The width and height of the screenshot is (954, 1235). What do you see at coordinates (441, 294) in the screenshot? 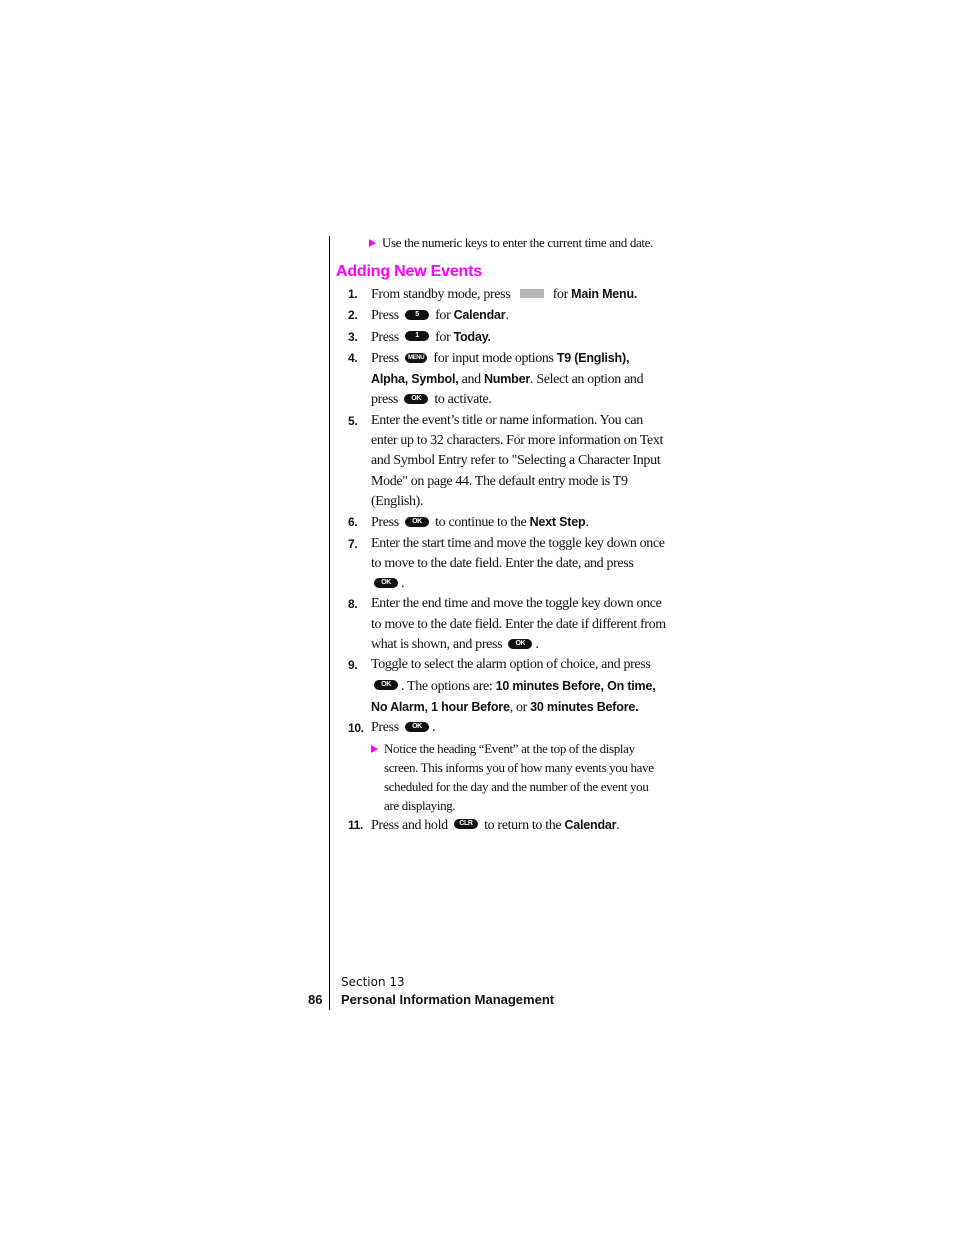
I see `step-text: From standby mode, press` at bounding box center [441, 294].